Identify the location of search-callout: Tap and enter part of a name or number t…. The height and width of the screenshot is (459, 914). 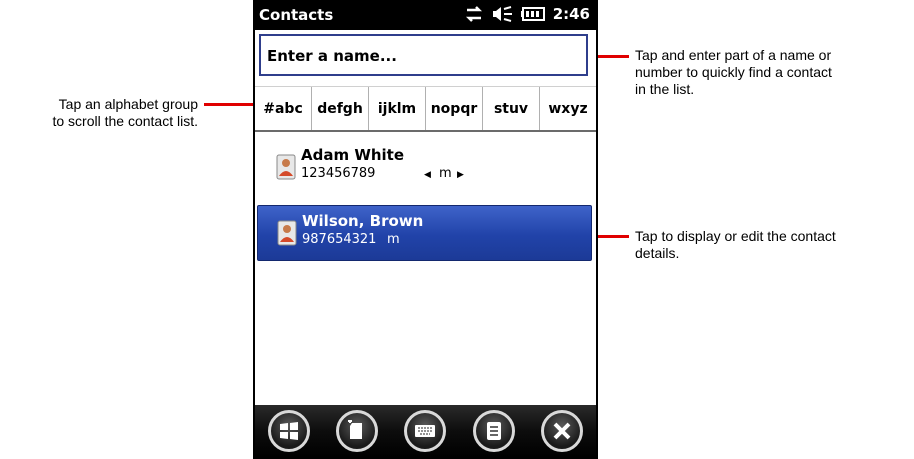
(772, 72).